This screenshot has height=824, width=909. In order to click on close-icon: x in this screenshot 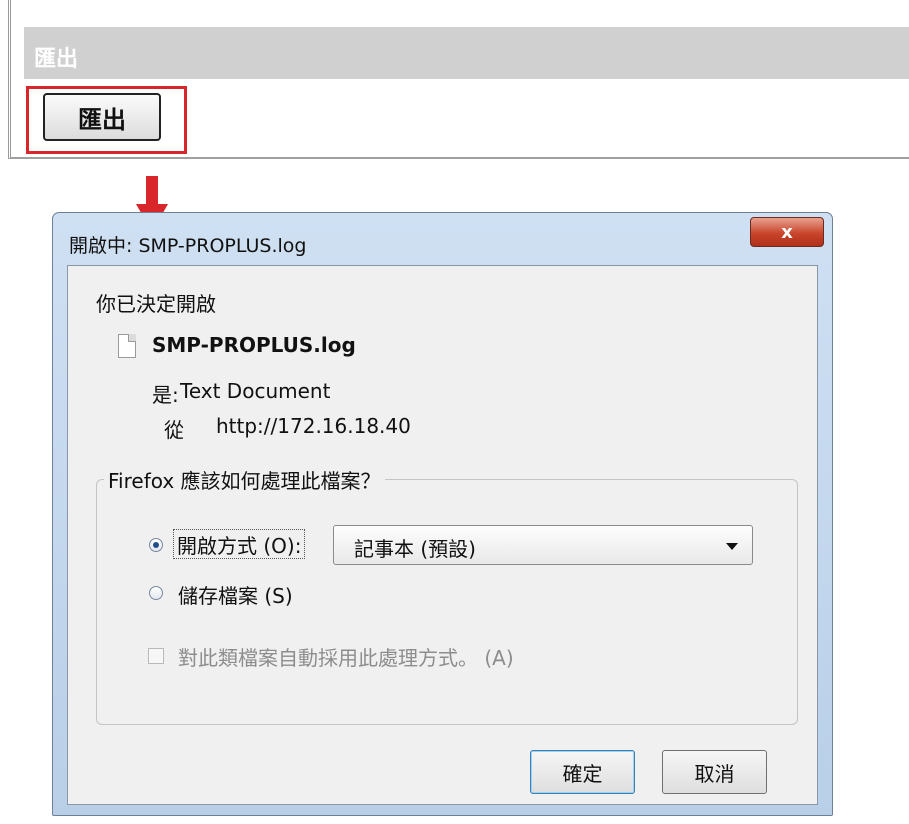, I will do `click(787, 232)`.